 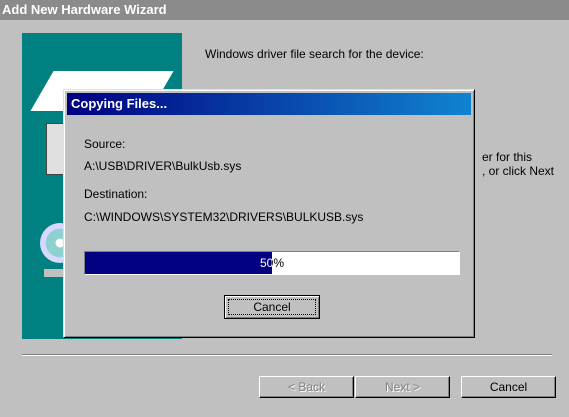 I want to click on destination-label: Destination:, so click(x=116, y=194).